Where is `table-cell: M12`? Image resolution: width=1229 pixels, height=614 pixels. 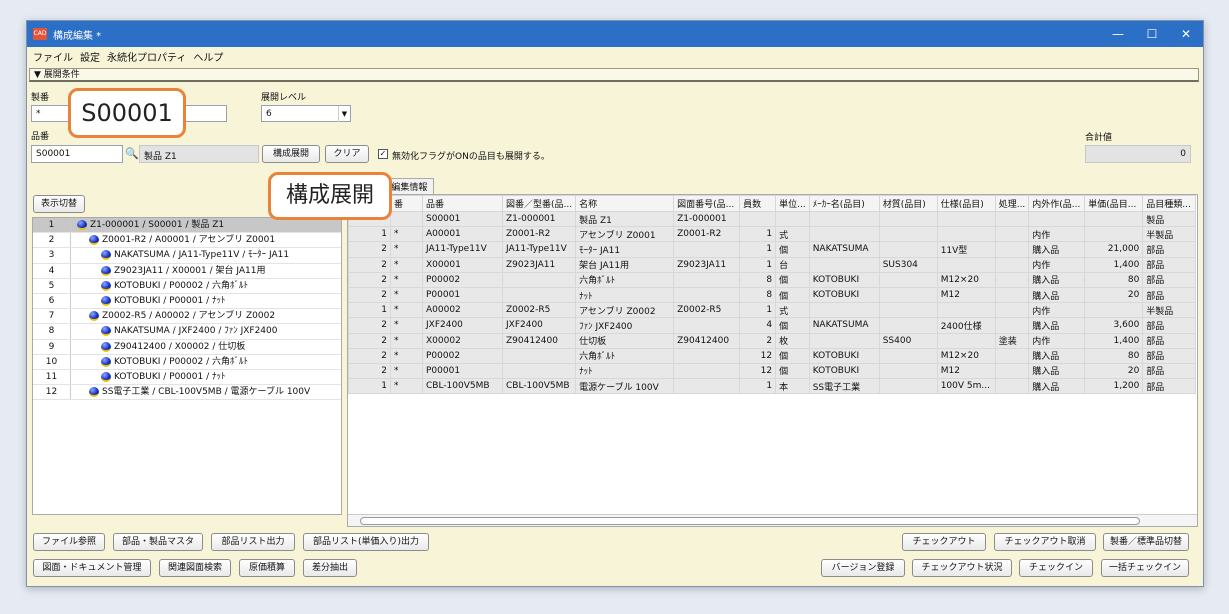
table-cell: M12 is located at coordinates (966, 371).